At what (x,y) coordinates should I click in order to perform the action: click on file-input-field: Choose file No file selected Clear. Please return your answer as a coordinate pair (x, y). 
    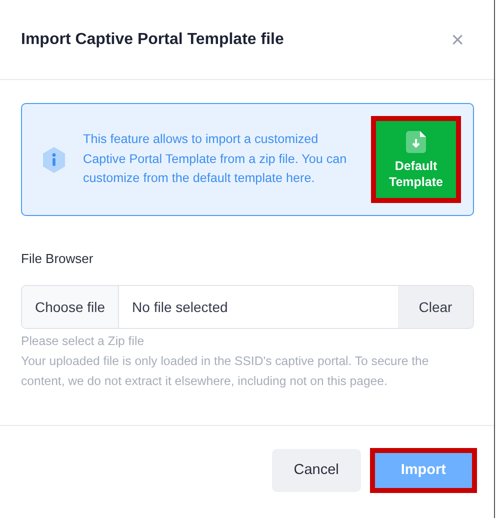
    Looking at the image, I should click on (247, 307).